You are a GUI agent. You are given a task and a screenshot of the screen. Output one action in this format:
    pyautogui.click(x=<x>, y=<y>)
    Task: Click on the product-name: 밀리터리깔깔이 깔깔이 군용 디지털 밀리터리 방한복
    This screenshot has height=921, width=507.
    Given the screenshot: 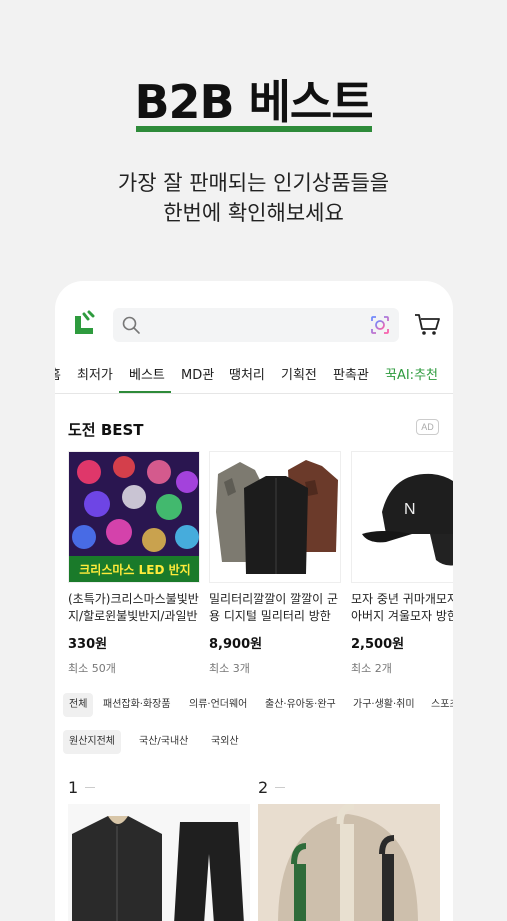 What is the action you would take?
    pyautogui.click(x=274, y=607)
    